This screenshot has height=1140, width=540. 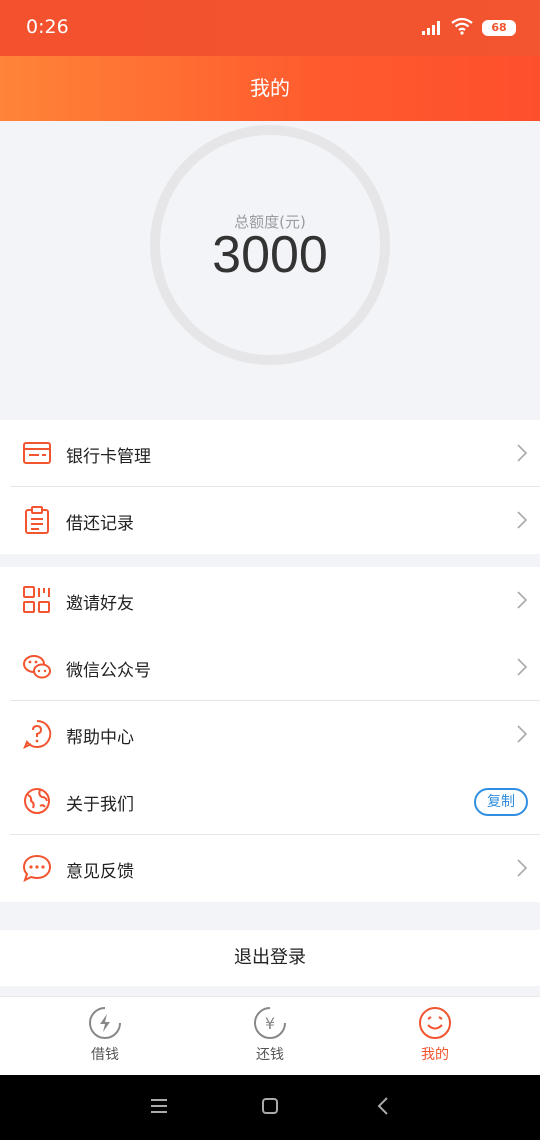 I want to click on signal-icon, so click(x=431, y=28).